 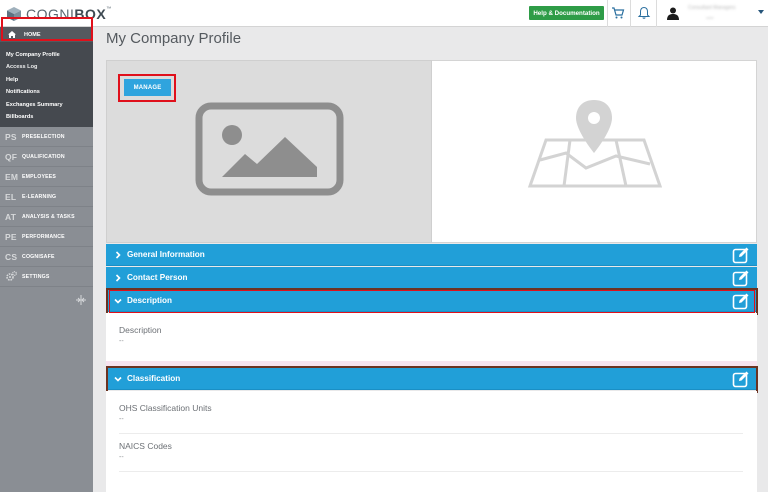 I want to click on section-contact-person: Contact Person, so click(x=431, y=278).